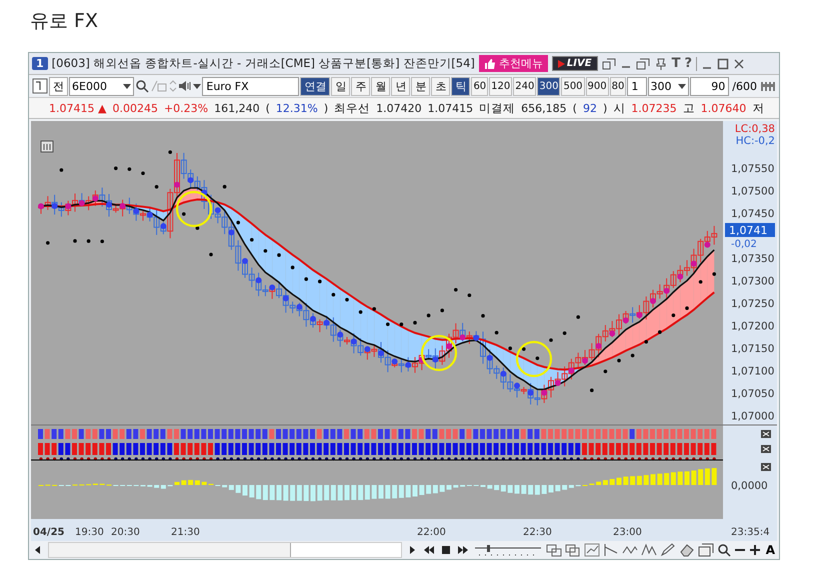  Describe the element at coordinates (610, 550) in the screenshot. I see `trend-line-icon` at that location.